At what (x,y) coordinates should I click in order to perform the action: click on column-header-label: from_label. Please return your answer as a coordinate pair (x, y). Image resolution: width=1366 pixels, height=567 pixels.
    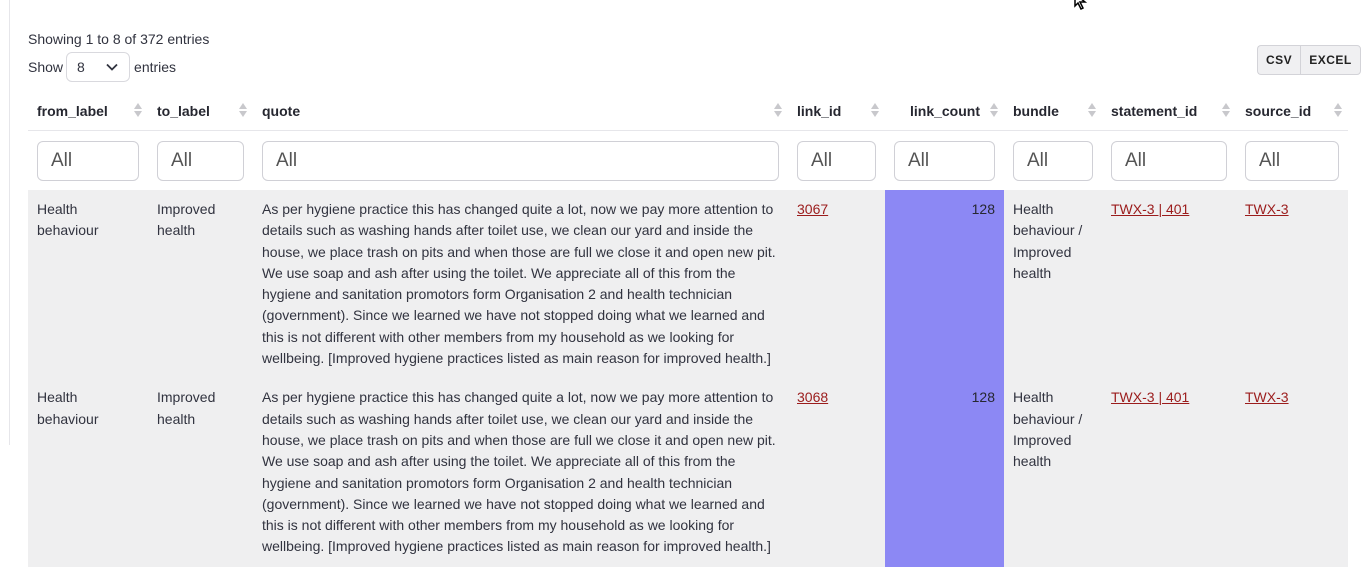
    Looking at the image, I should click on (72, 110).